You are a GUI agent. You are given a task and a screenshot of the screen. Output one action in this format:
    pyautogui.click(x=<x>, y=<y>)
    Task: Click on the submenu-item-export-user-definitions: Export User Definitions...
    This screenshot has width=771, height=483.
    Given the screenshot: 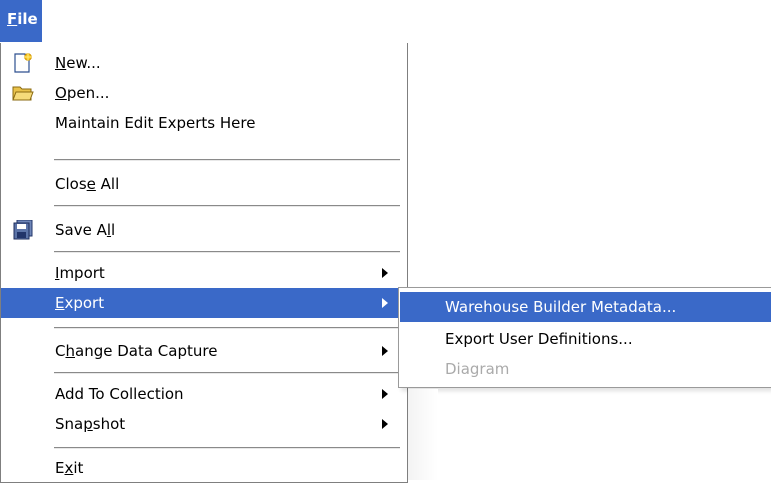 What is the action you would take?
    pyautogui.click(x=585, y=339)
    